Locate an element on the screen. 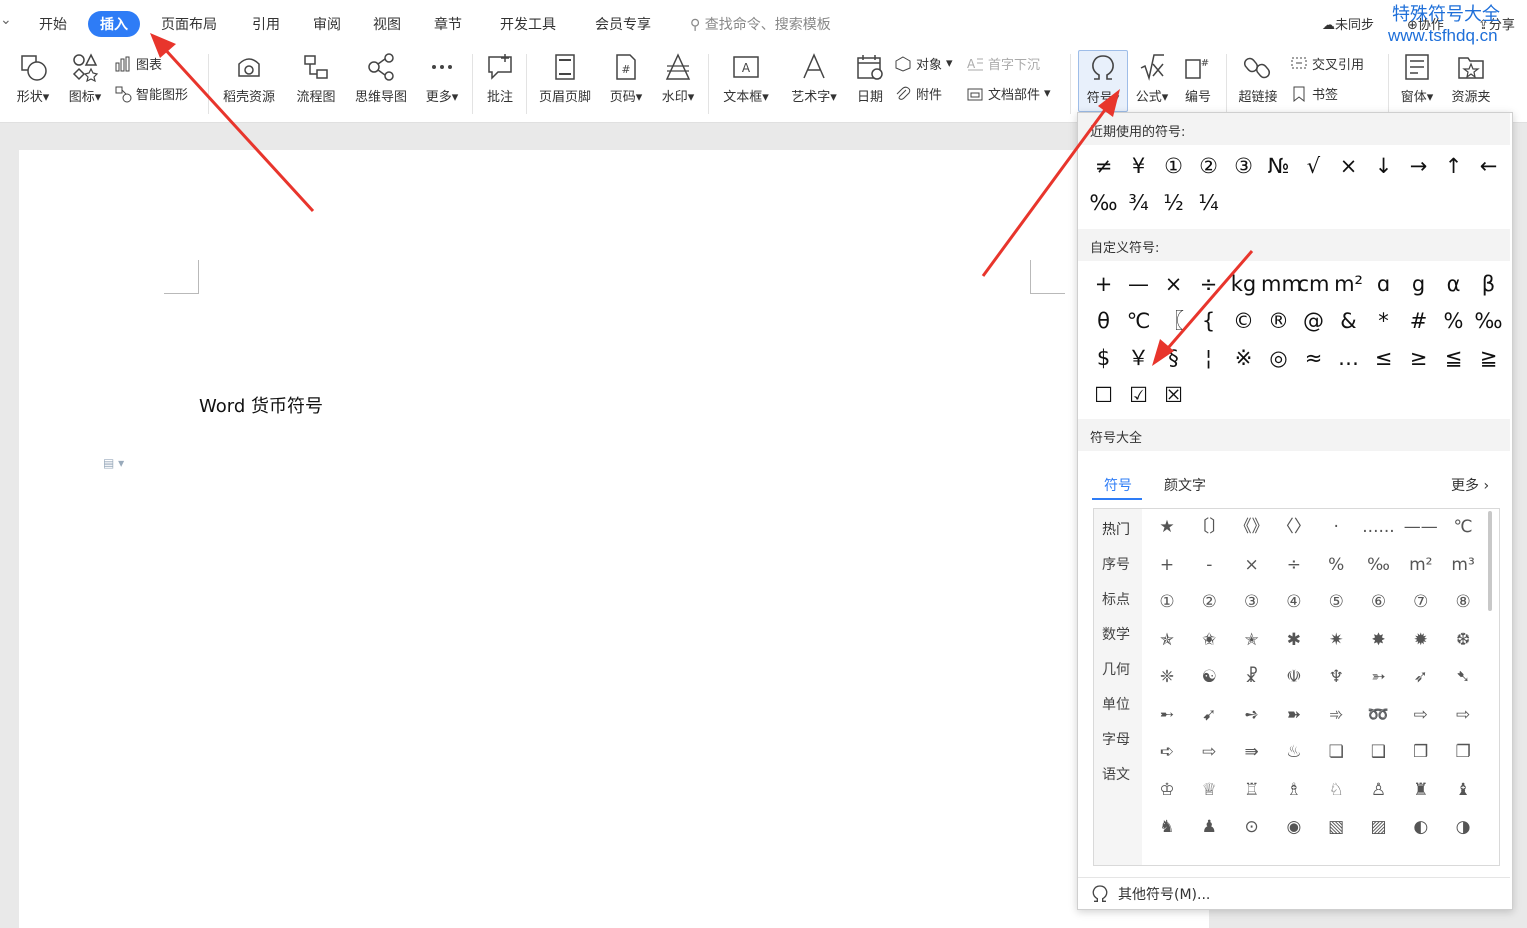 The image size is (1527, 928). category-ordinal: 序号 is located at coordinates (1116, 564).